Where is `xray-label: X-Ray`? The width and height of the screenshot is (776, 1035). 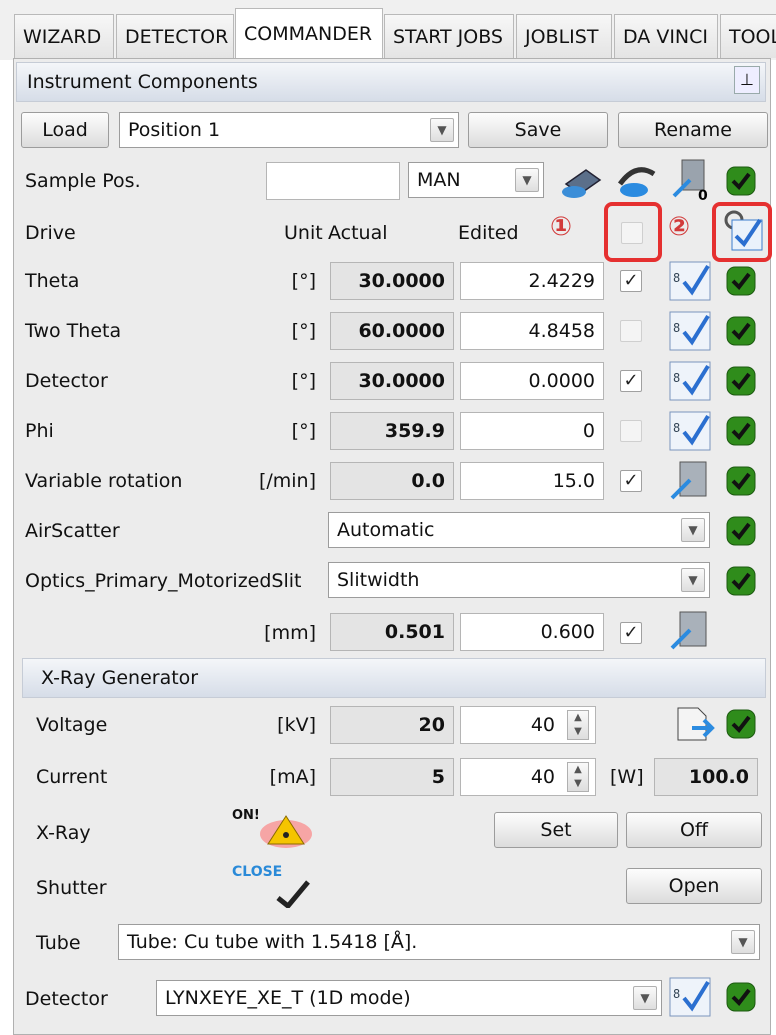 xray-label: X-Ray is located at coordinates (63, 833).